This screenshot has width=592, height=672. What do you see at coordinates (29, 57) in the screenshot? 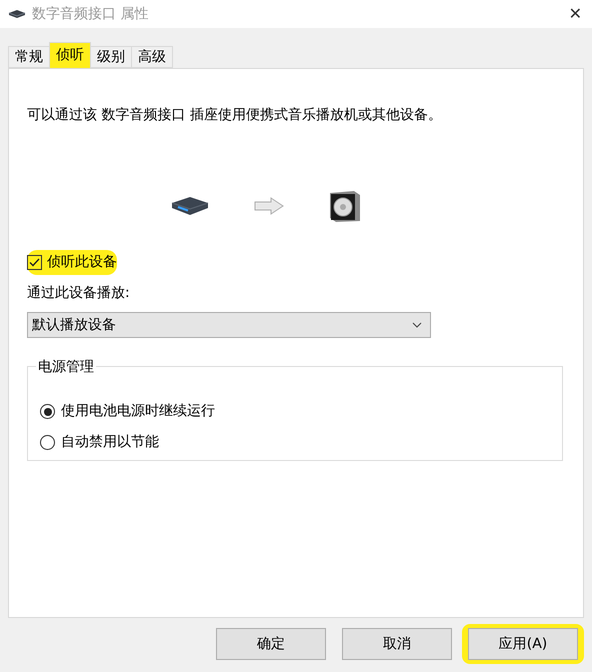
I see `tab: 常规` at bounding box center [29, 57].